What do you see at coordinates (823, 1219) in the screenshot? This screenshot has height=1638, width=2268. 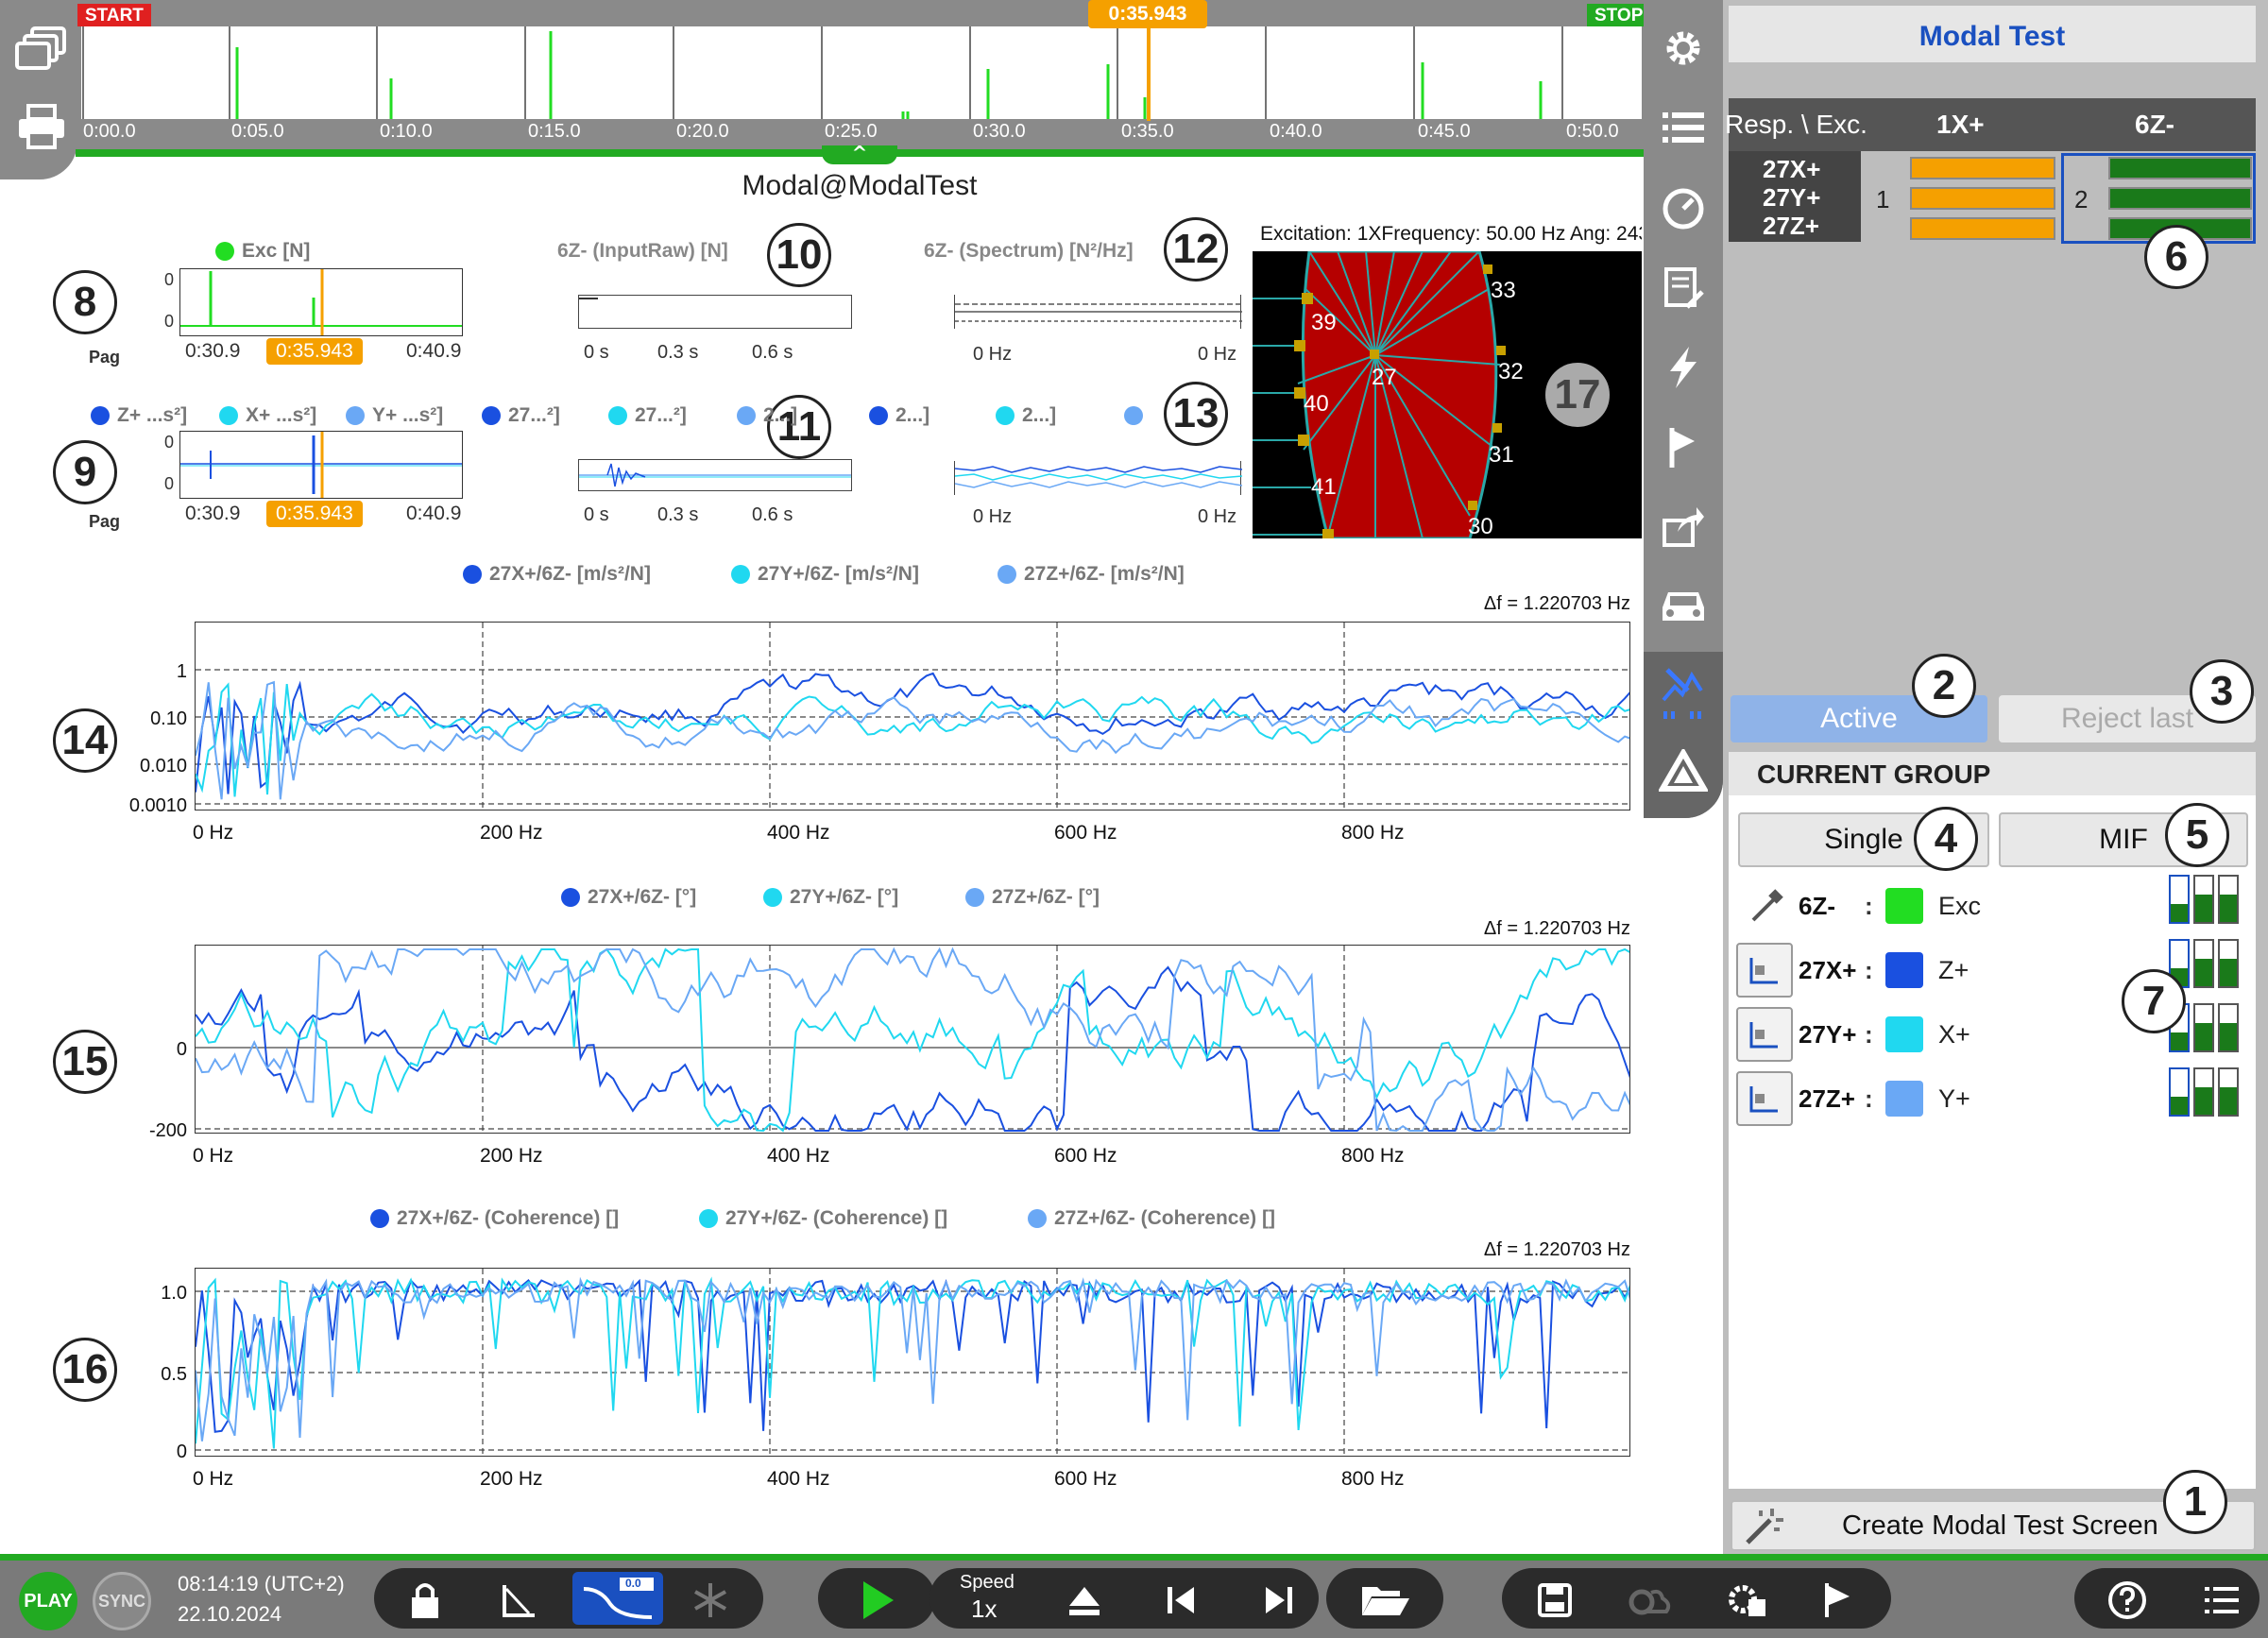 I see `chart-3-legend-2: 27Y+/6Z- (Coherence) []` at bounding box center [823, 1219].